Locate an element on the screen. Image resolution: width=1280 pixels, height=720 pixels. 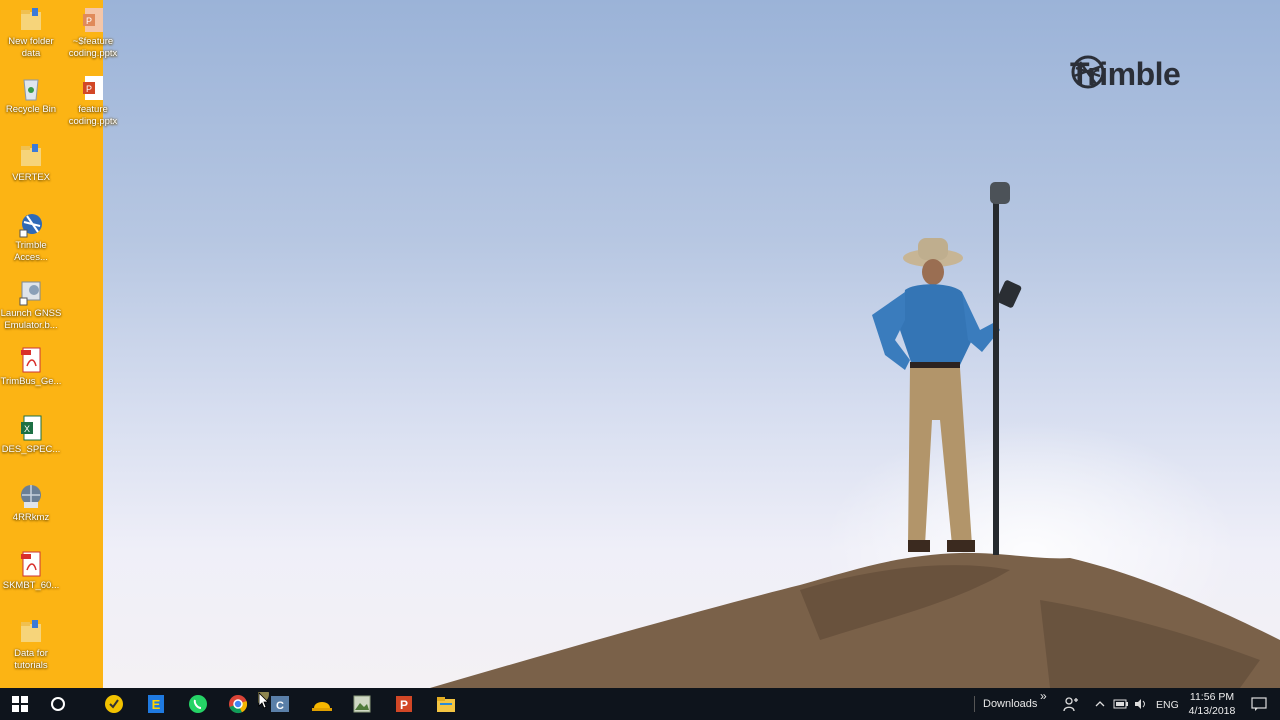
people-button is located at coordinates (1071, 704).